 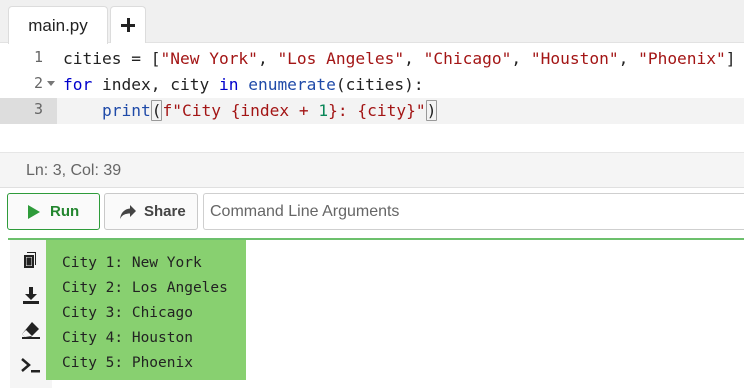 I want to click on output-line: City 1: New York, so click(x=132, y=263).